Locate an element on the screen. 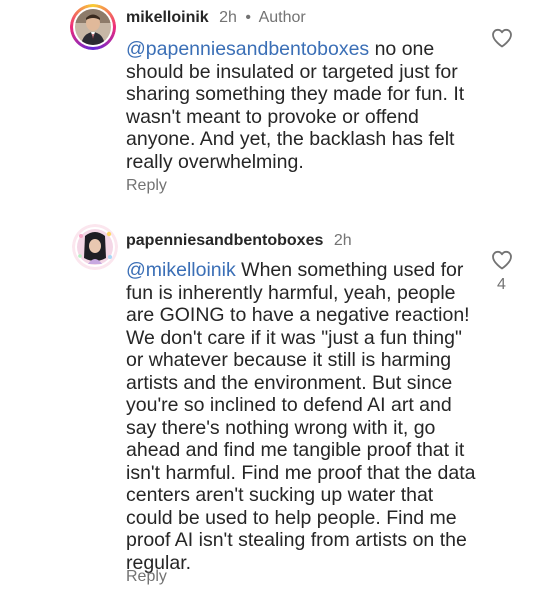  username: papenniesandbentoboxes is located at coordinates (224, 240).